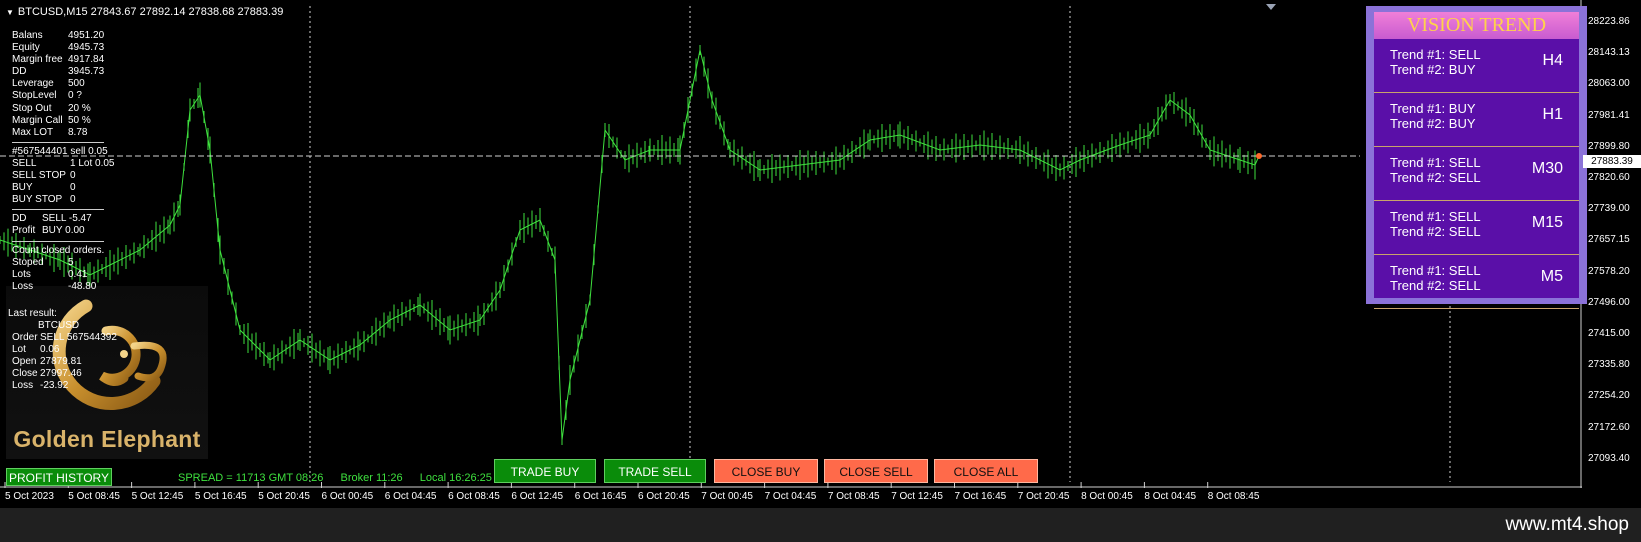  What do you see at coordinates (19, 72) in the screenshot?
I see `account-row-label: DD` at bounding box center [19, 72].